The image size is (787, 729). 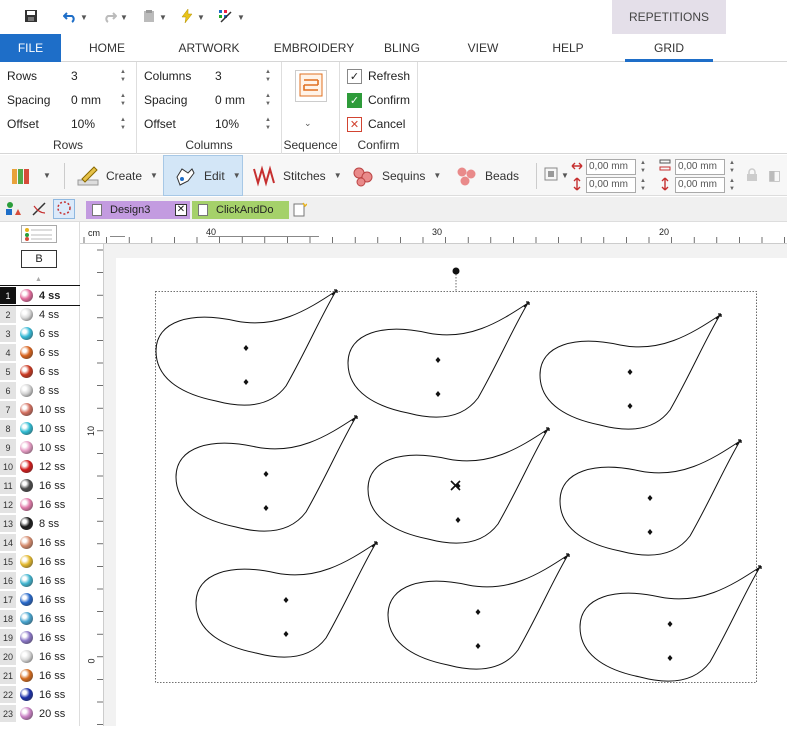 What do you see at coordinates (40, 466) in the screenshot?
I see `palette-item: 10 12 ss` at bounding box center [40, 466].